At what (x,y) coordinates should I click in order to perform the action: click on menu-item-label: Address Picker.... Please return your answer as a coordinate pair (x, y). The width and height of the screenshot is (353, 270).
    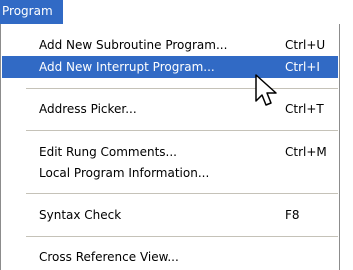
    Looking at the image, I should click on (88, 109).